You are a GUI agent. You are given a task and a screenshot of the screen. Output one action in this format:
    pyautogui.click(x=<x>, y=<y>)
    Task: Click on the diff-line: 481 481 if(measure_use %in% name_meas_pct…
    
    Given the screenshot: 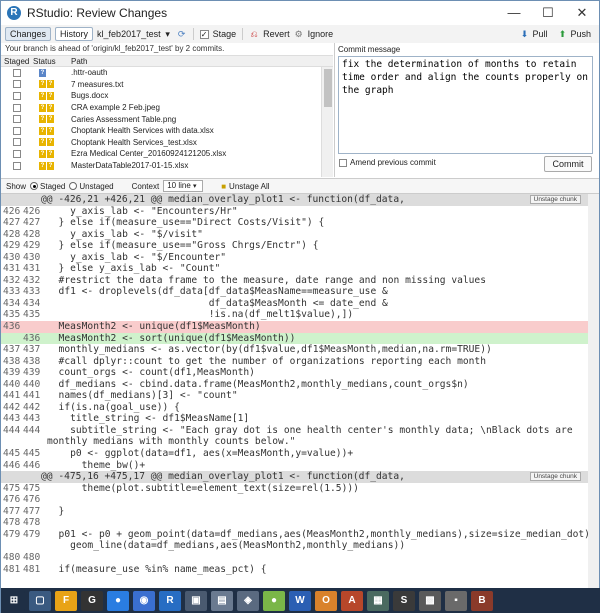 What is the action you would take?
    pyautogui.click(x=300, y=570)
    